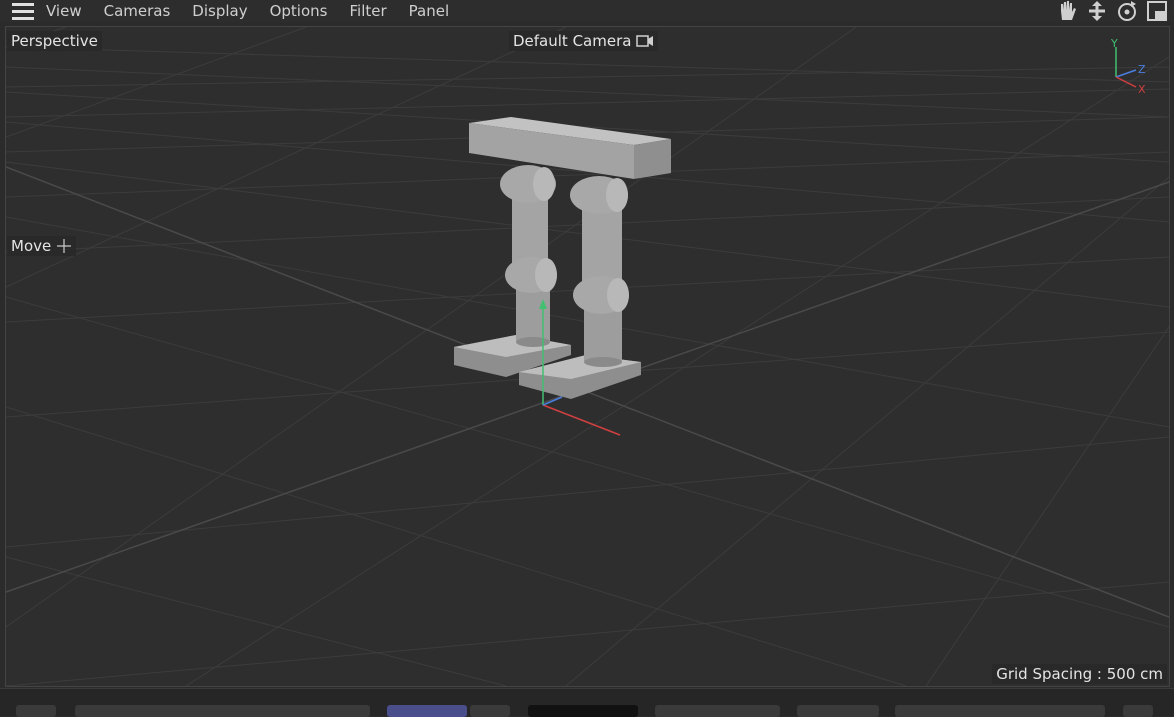 The height and width of the screenshot is (717, 1174). Describe the element at coordinates (645, 41) in the screenshot. I see `camera-icon` at that location.